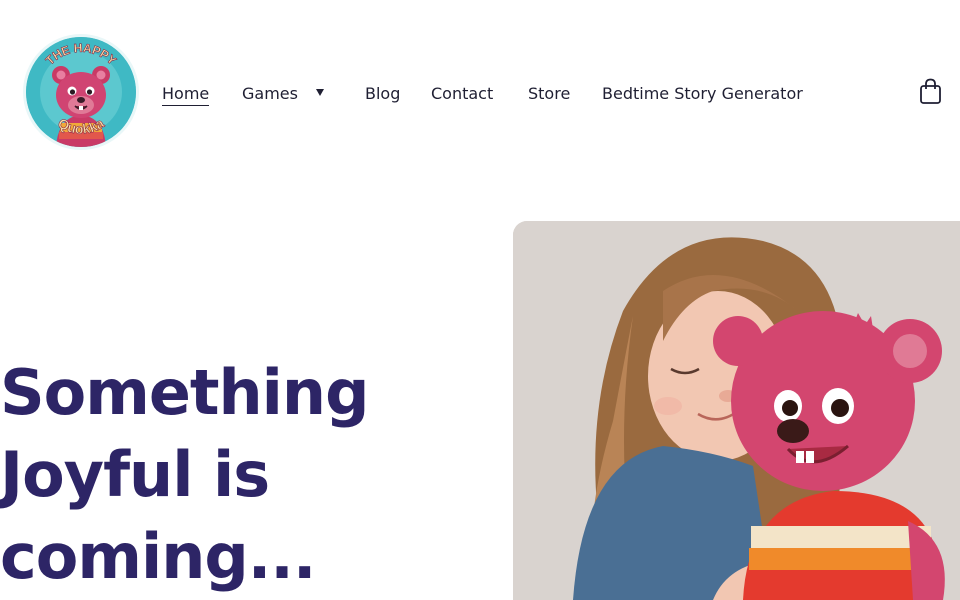 The height and width of the screenshot is (600, 960). I want to click on nav-home: Home, so click(186, 95).